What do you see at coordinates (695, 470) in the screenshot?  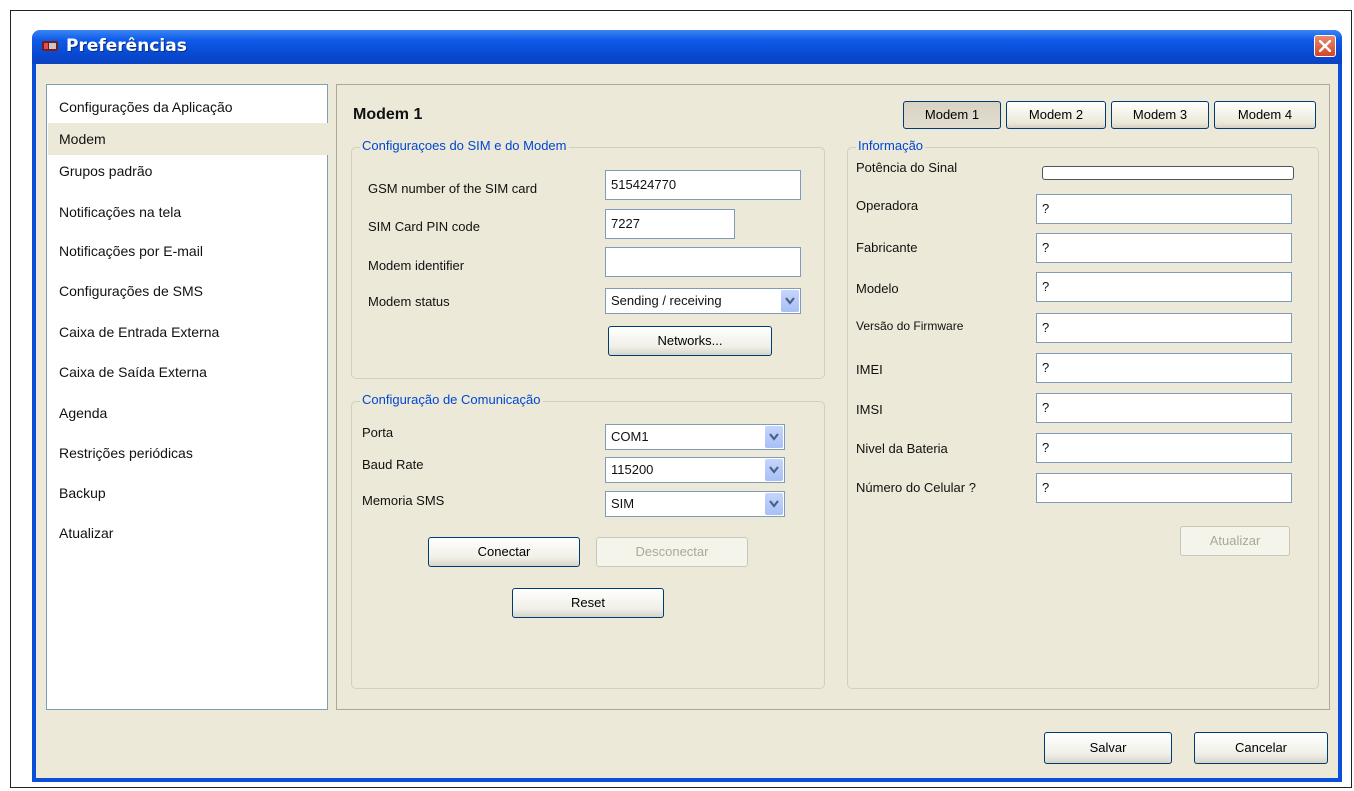 I see `baud-rate-select: 115200` at bounding box center [695, 470].